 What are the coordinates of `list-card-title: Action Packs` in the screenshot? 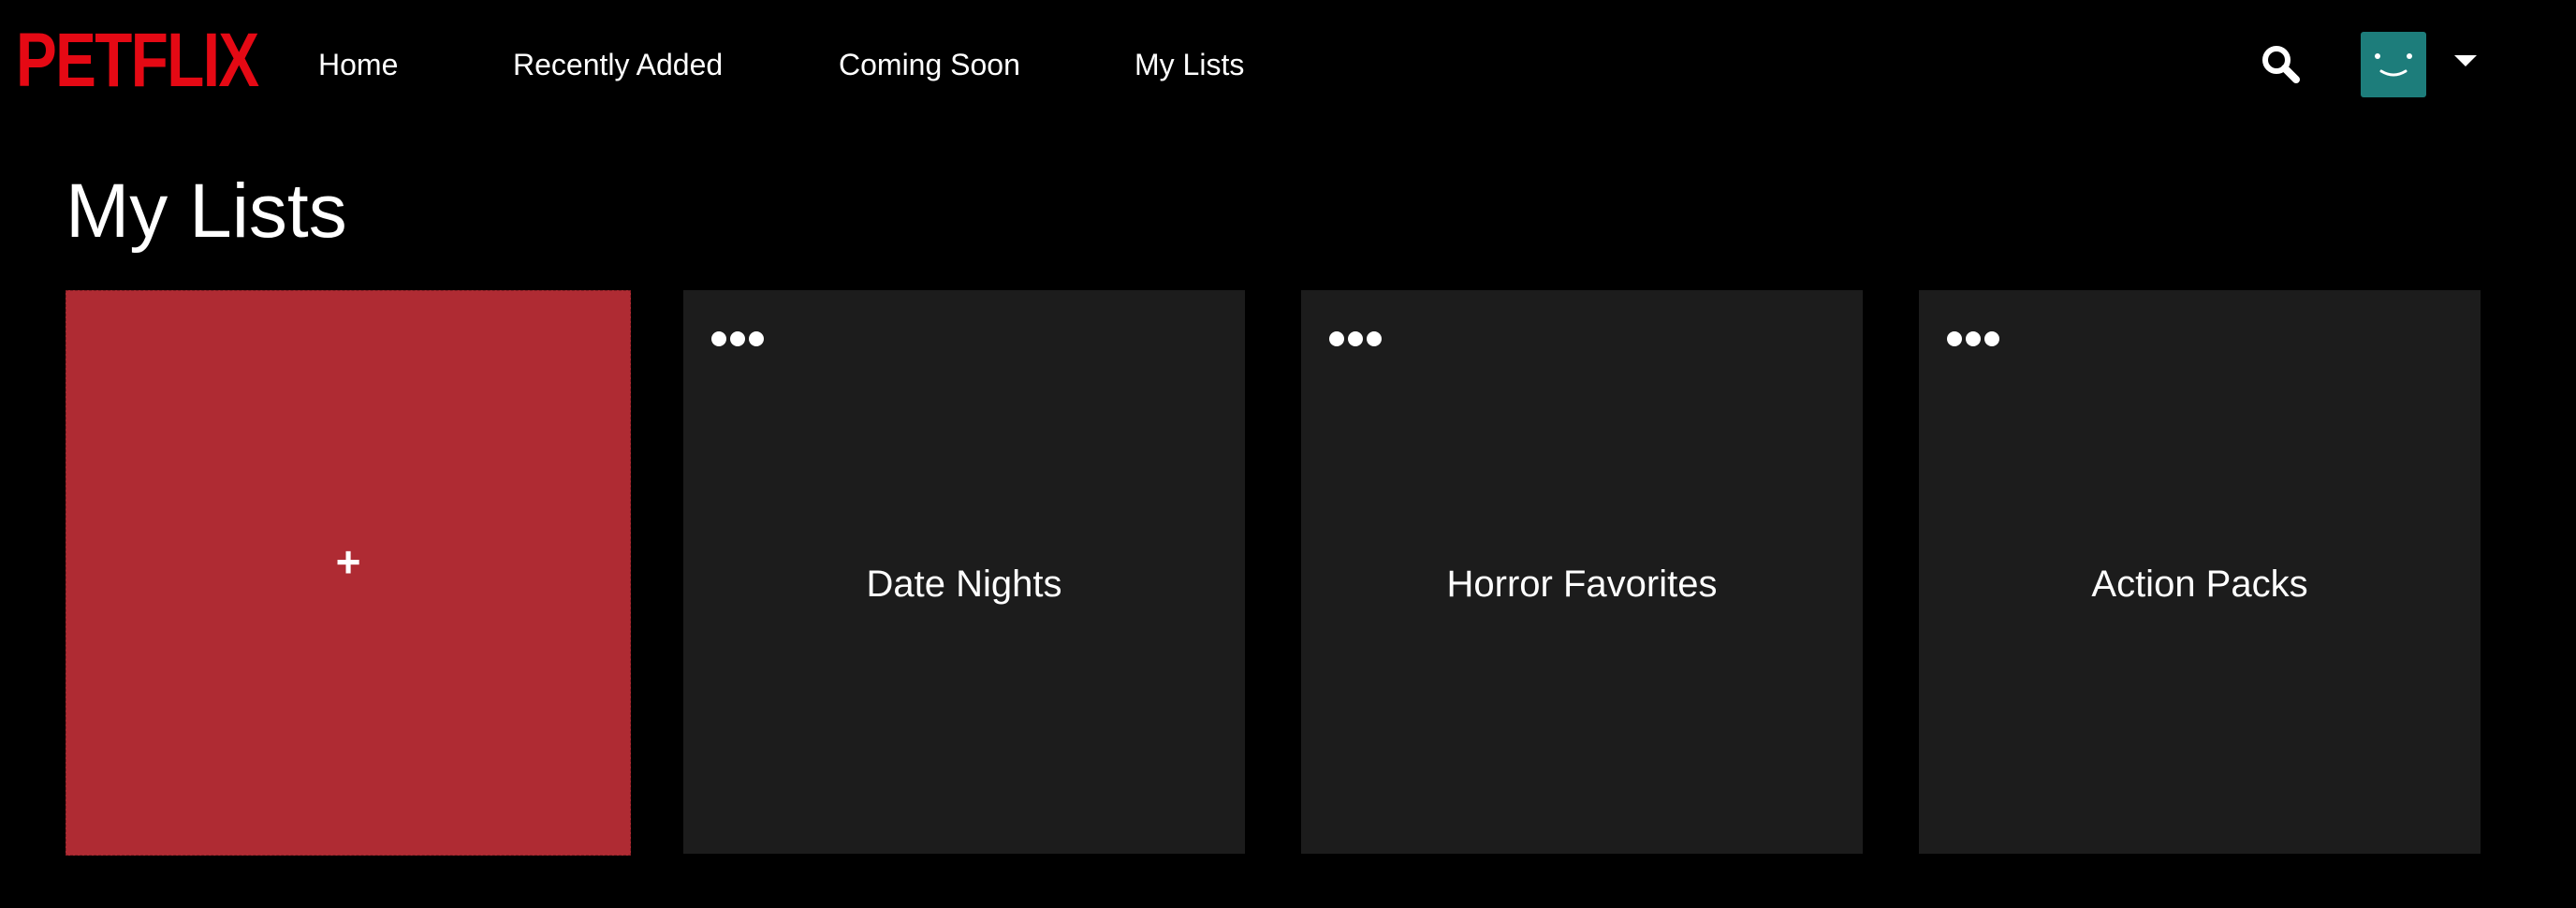 It's located at (2199, 584).